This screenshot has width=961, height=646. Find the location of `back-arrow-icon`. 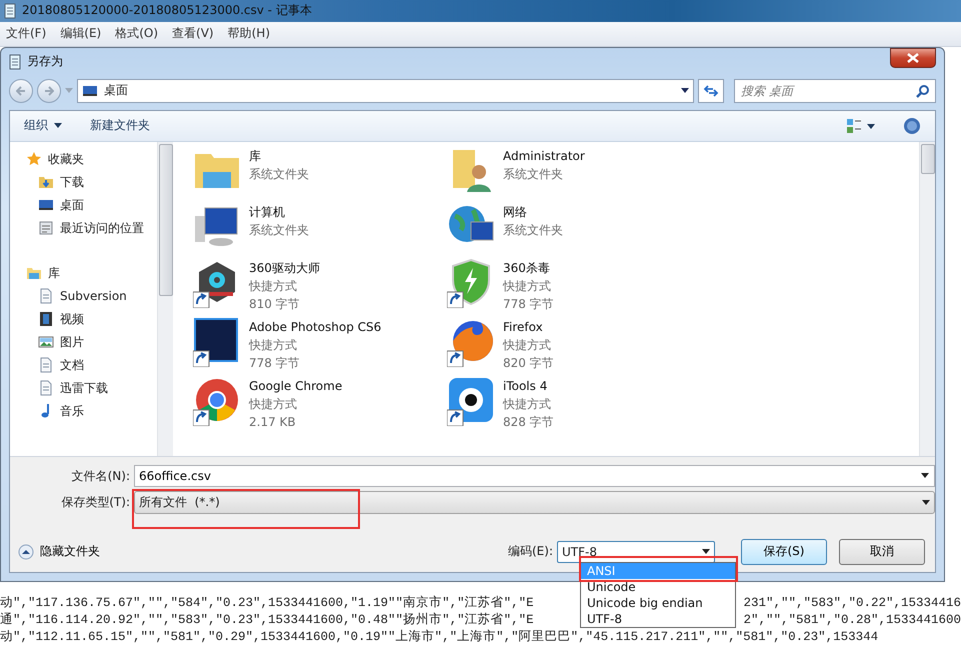

back-arrow-icon is located at coordinates (21, 91).